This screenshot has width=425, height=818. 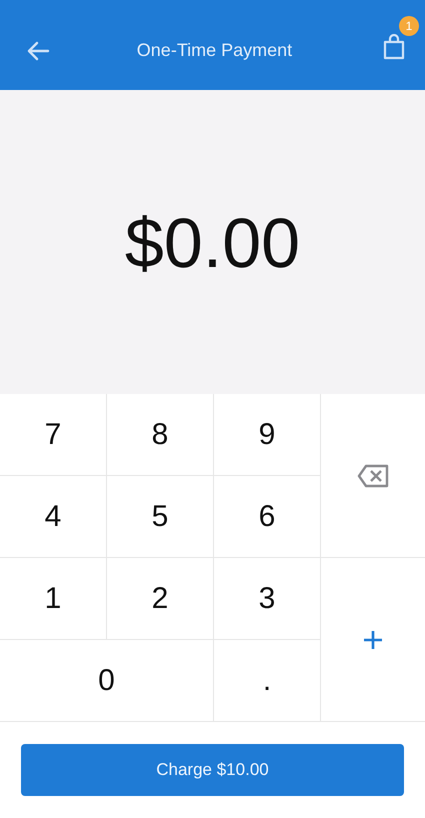 I want to click on plus-icon, so click(x=373, y=640).